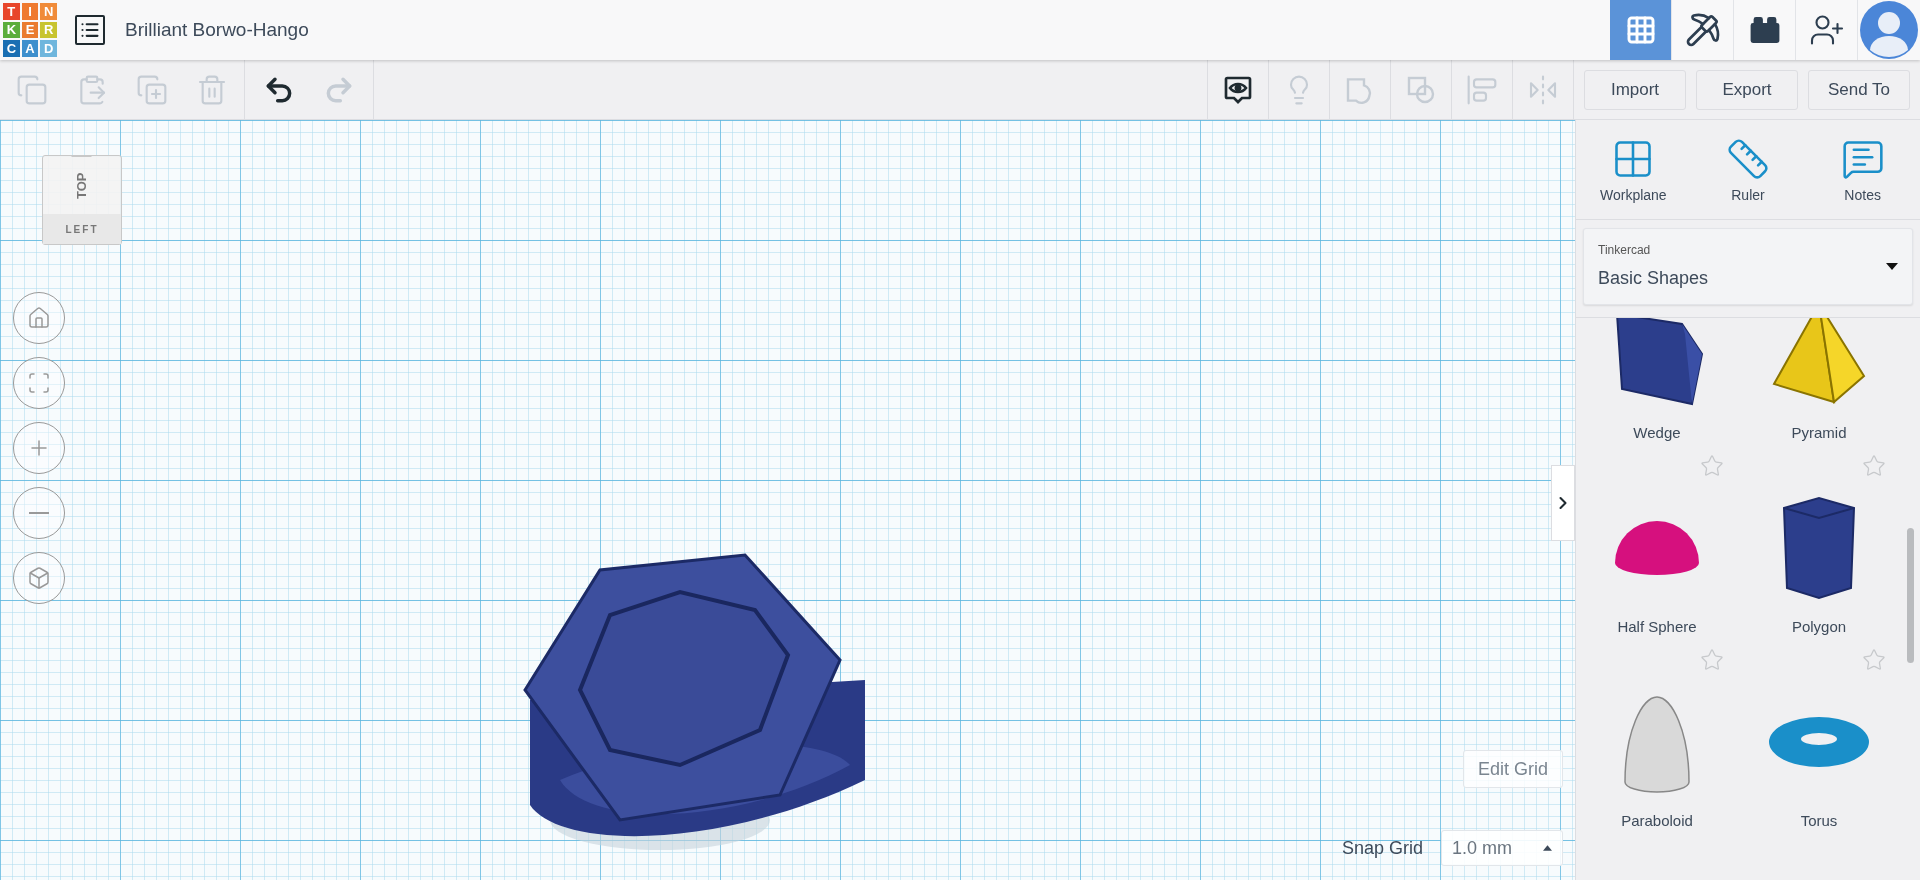 This screenshot has width=1920, height=880. I want to click on home-icon, so click(39, 318).